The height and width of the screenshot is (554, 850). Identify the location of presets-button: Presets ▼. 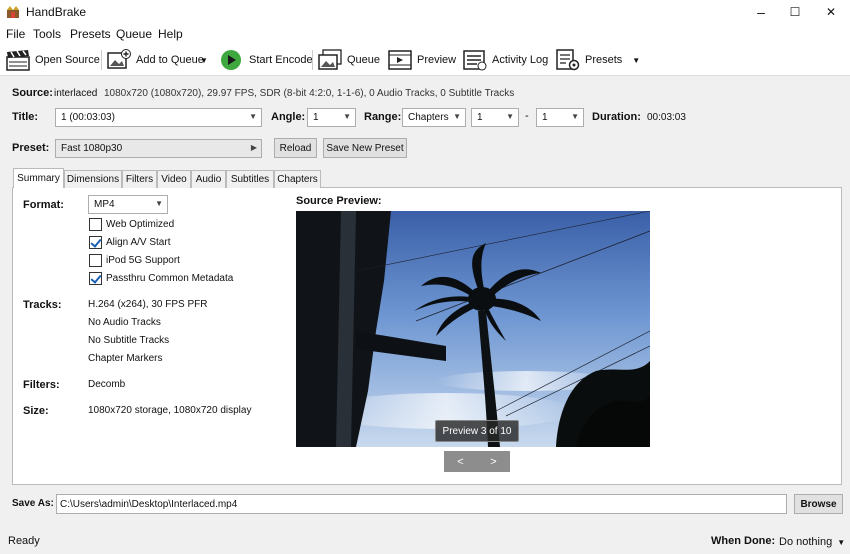
(598, 60).